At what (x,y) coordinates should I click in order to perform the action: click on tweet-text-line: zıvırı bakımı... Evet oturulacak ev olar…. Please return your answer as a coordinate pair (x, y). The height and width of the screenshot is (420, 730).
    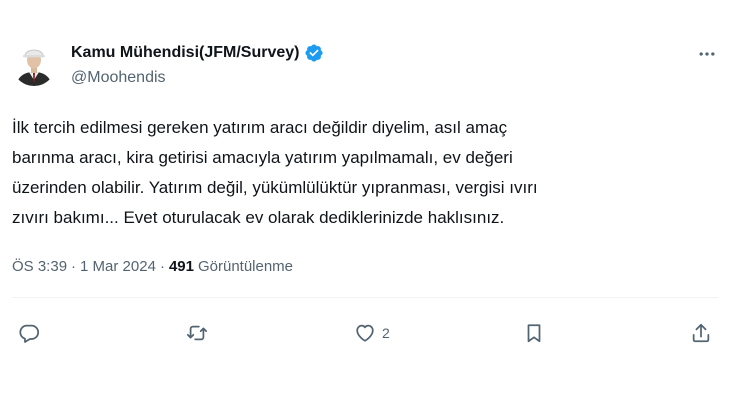
    Looking at the image, I should click on (258, 217).